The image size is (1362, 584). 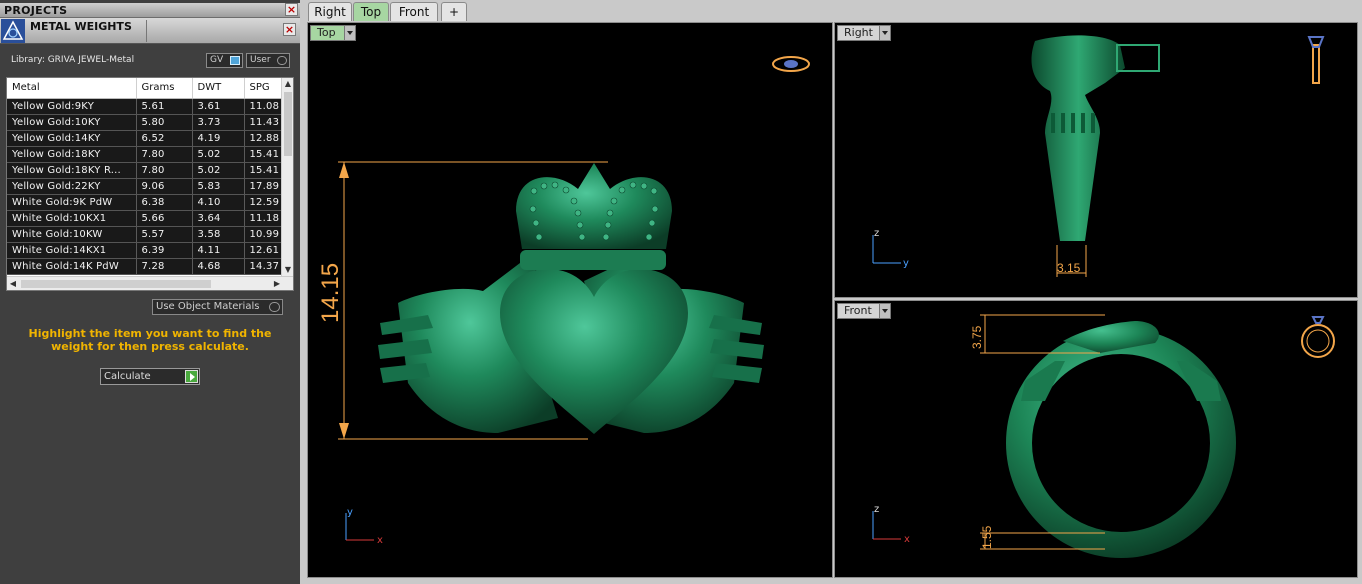 I want to click on table-row: Yellow Gold:10KY 5.80 3.73 11.43, so click(x=145, y=122).